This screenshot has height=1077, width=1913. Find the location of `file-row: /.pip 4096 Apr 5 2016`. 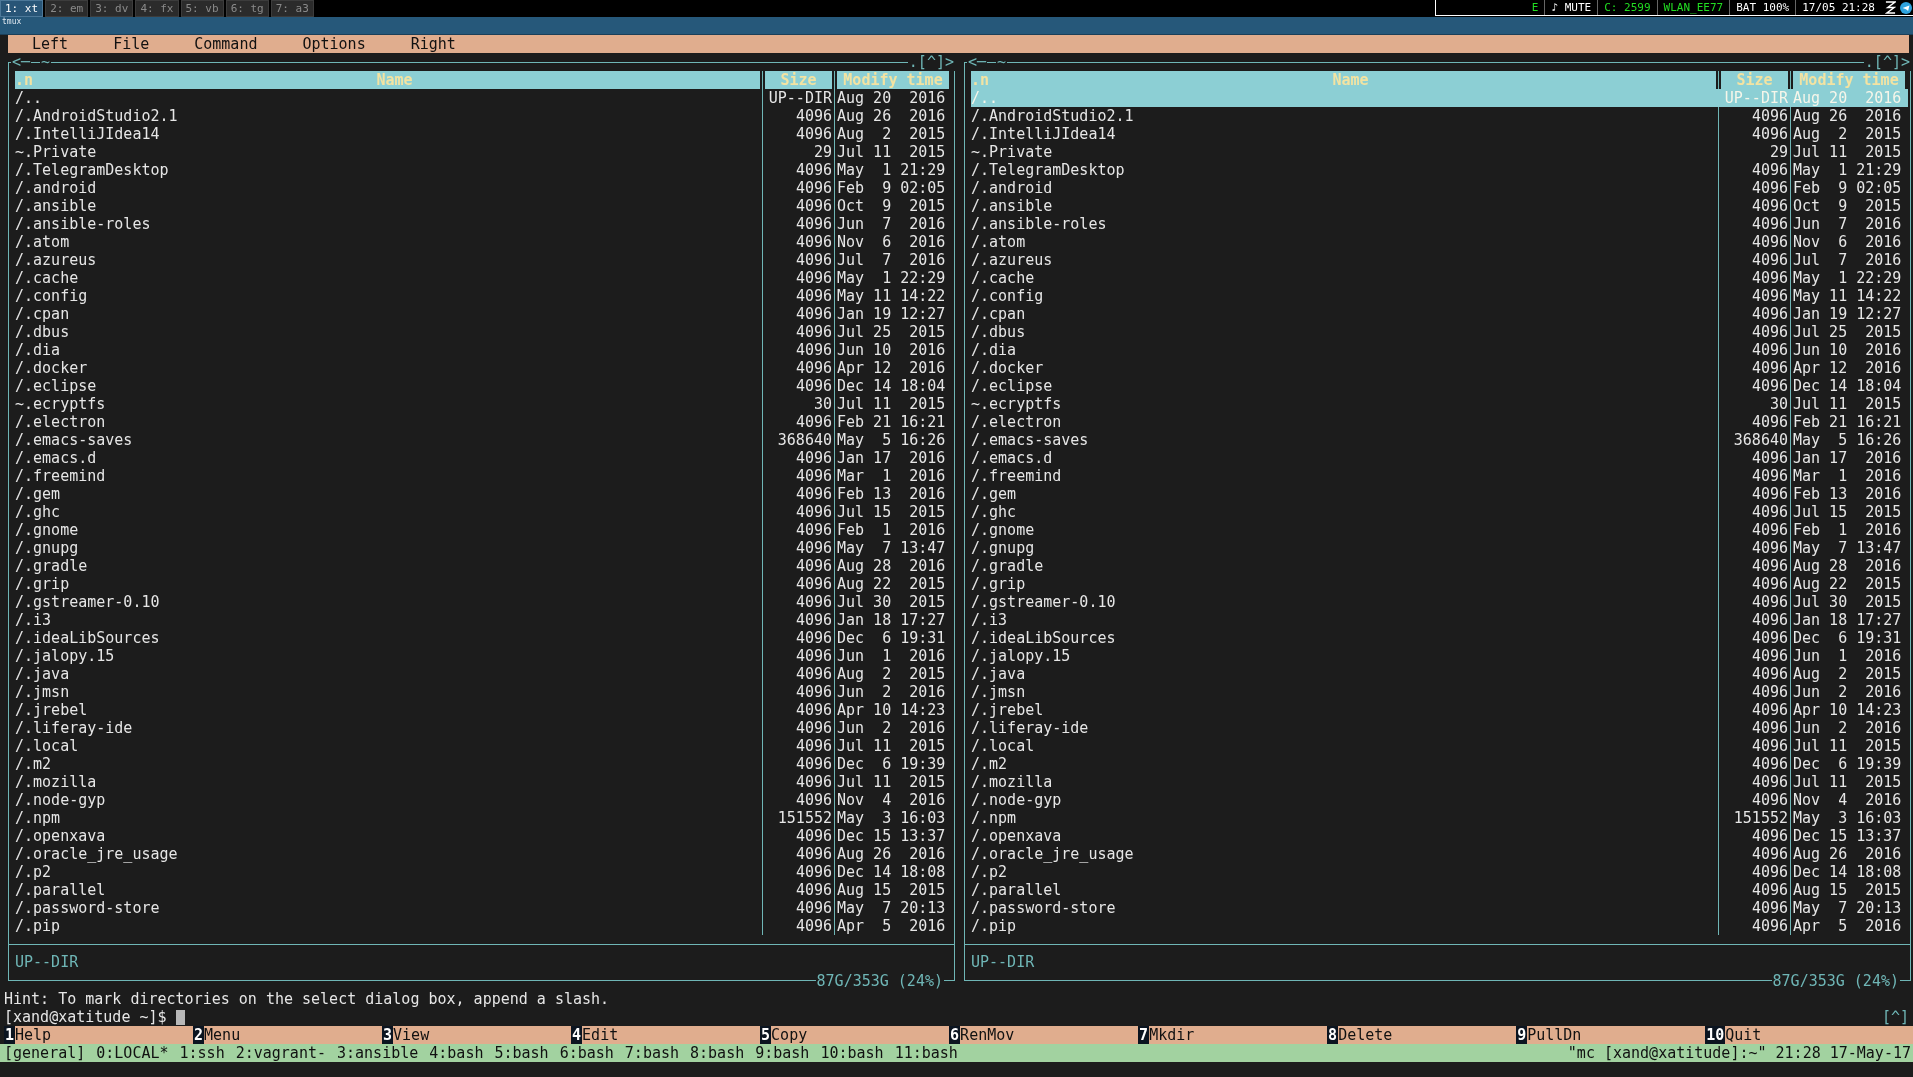

file-row: /.pip 4096 Apr 5 2016 is located at coordinates (483, 926).